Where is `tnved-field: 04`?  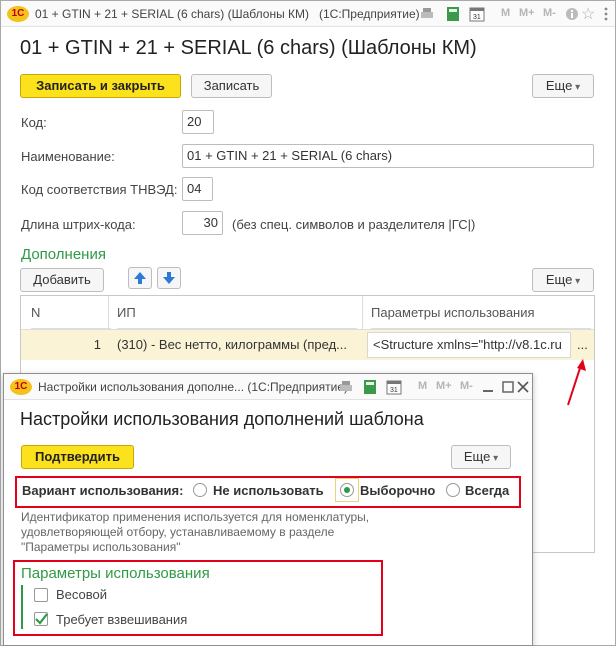 tnved-field: 04 is located at coordinates (197, 189).